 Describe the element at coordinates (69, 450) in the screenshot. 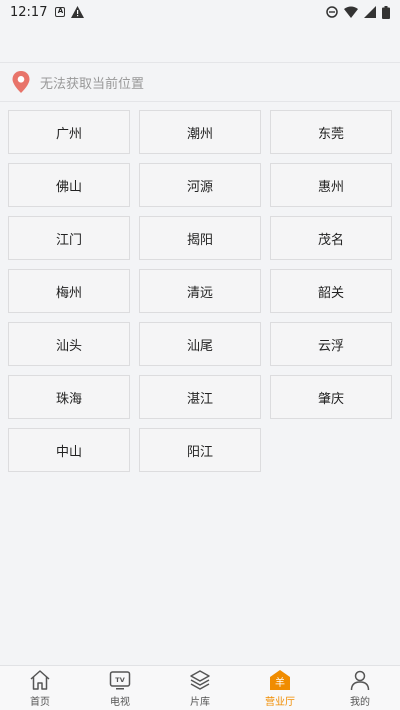

I see `city-item: 中山` at that location.